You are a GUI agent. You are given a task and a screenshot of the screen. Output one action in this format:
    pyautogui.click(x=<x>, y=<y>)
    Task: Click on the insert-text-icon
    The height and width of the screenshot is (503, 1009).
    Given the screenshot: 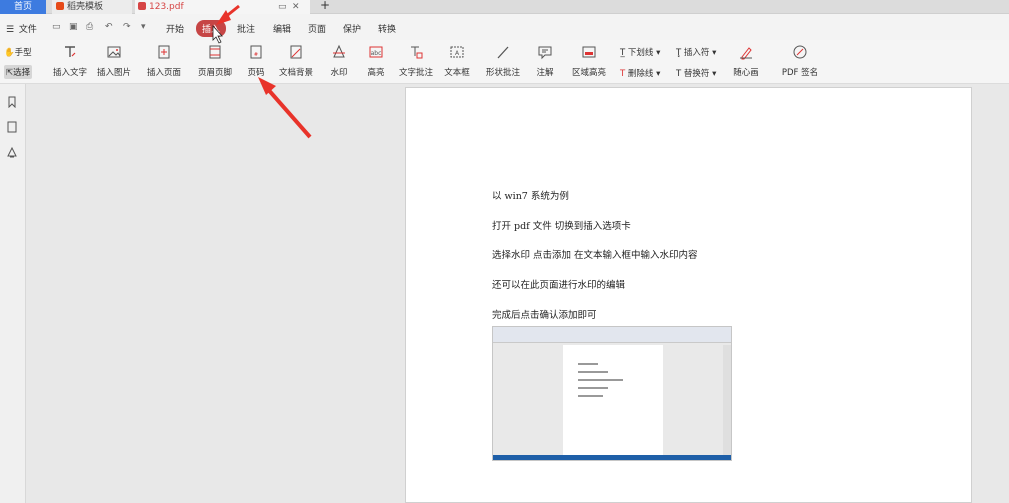 What is the action you would take?
    pyautogui.click(x=70, y=51)
    